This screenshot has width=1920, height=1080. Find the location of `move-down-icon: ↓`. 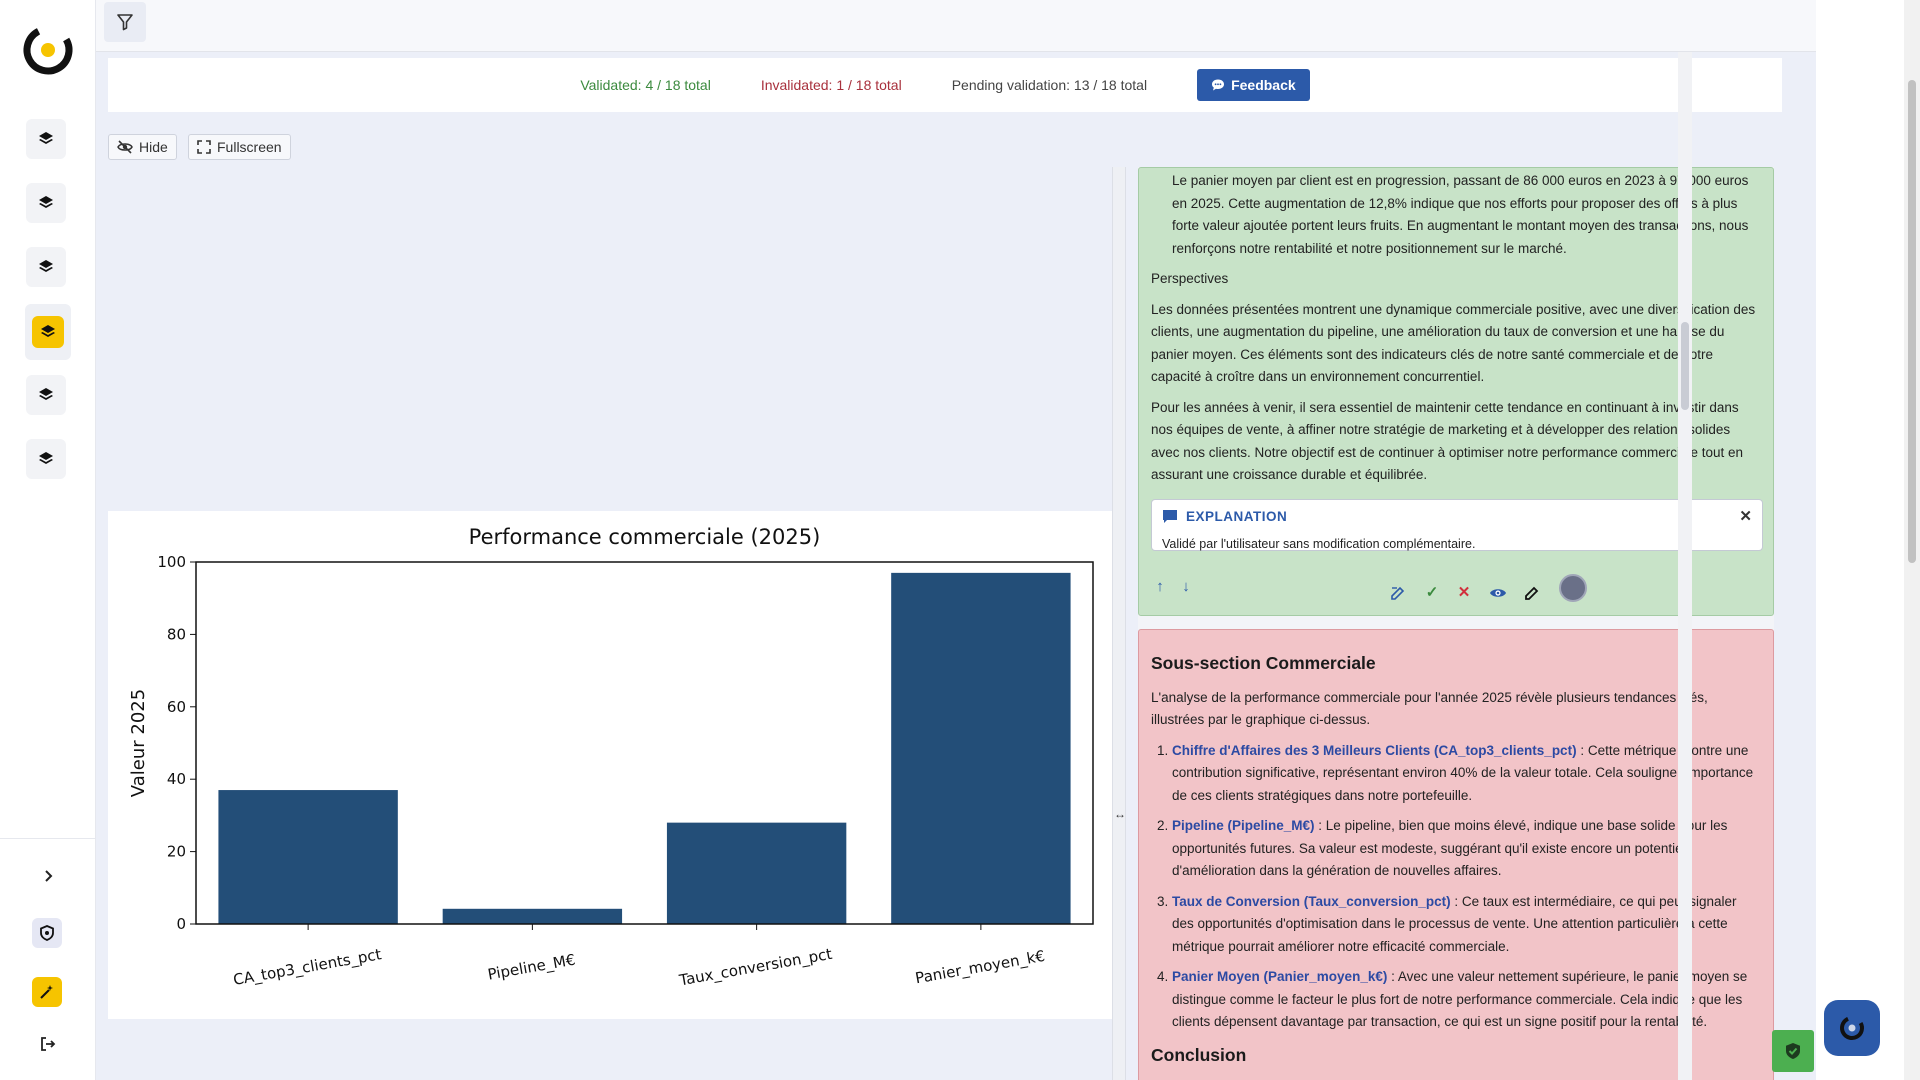

move-down-icon: ↓ is located at coordinates (1186, 587).